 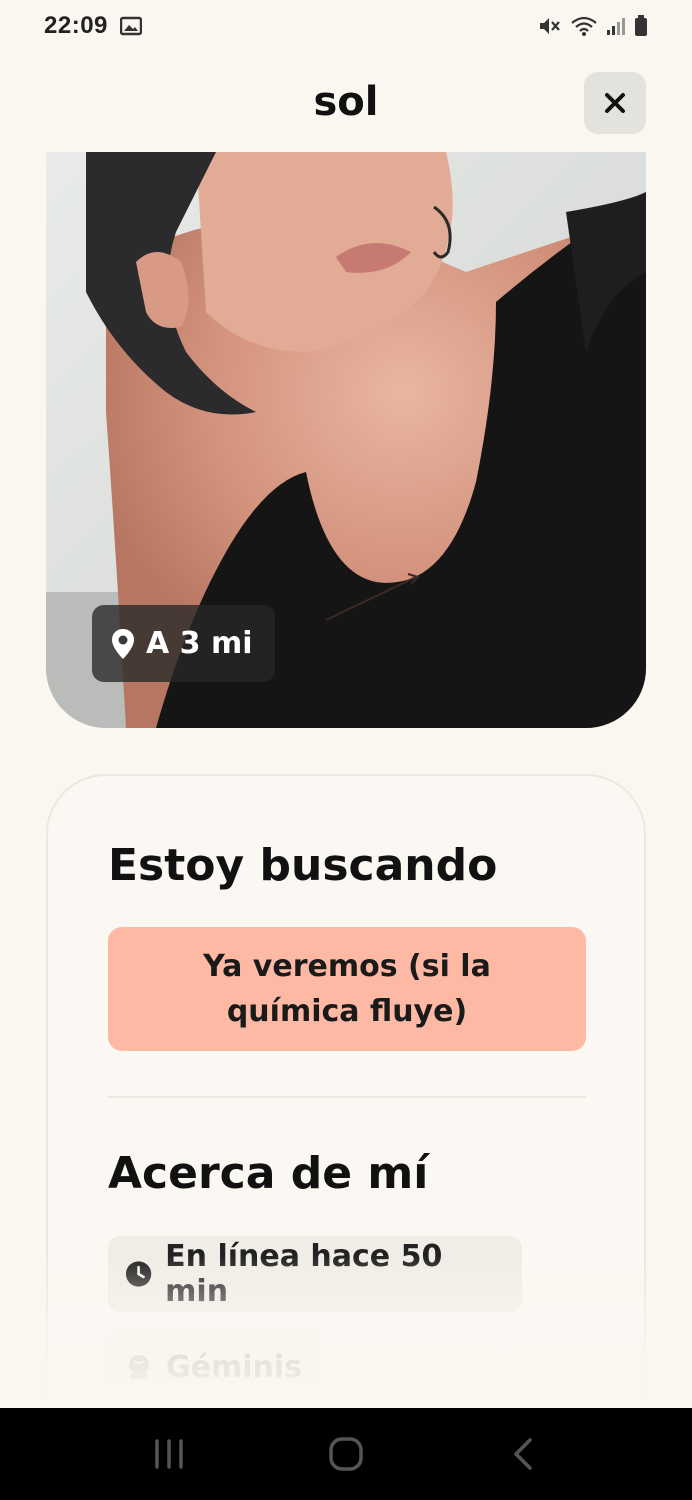 I want to click on status-right, so click(x=593, y=26).